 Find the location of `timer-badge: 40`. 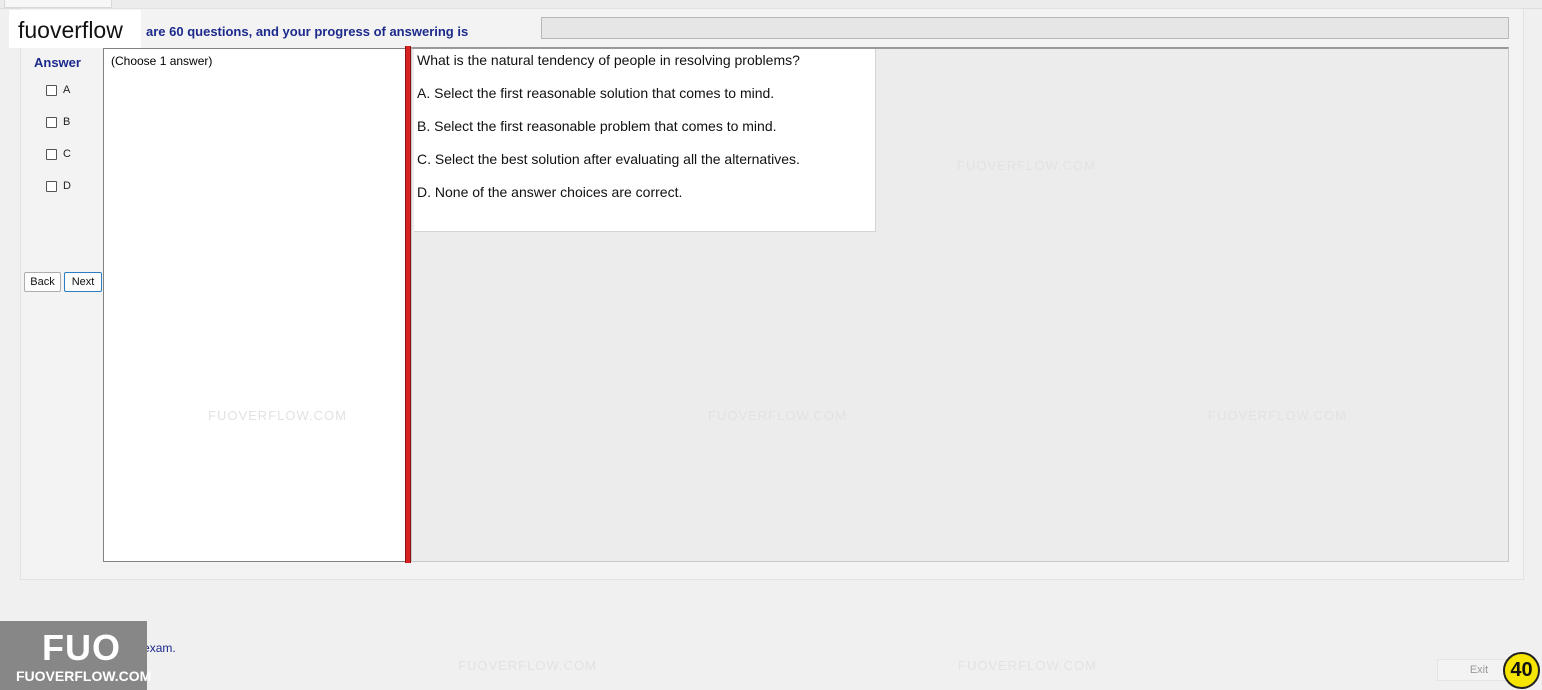

timer-badge: 40 is located at coordinates (1521, 670).